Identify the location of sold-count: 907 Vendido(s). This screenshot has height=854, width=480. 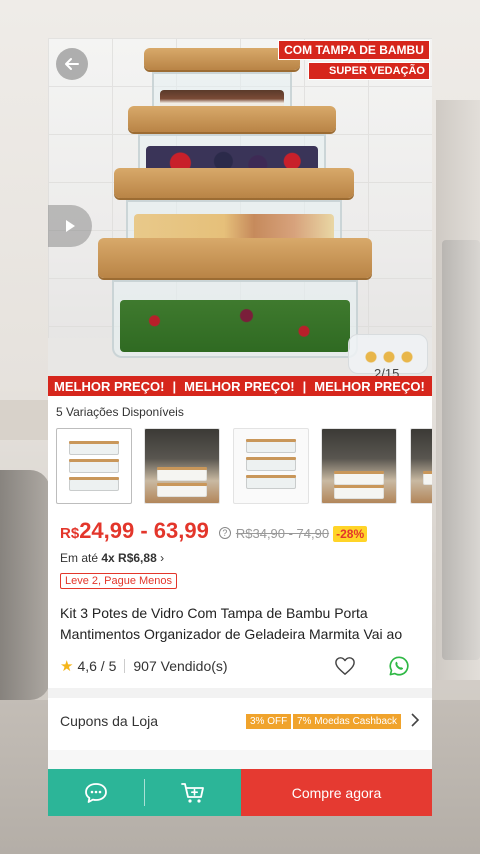
(180, 666).